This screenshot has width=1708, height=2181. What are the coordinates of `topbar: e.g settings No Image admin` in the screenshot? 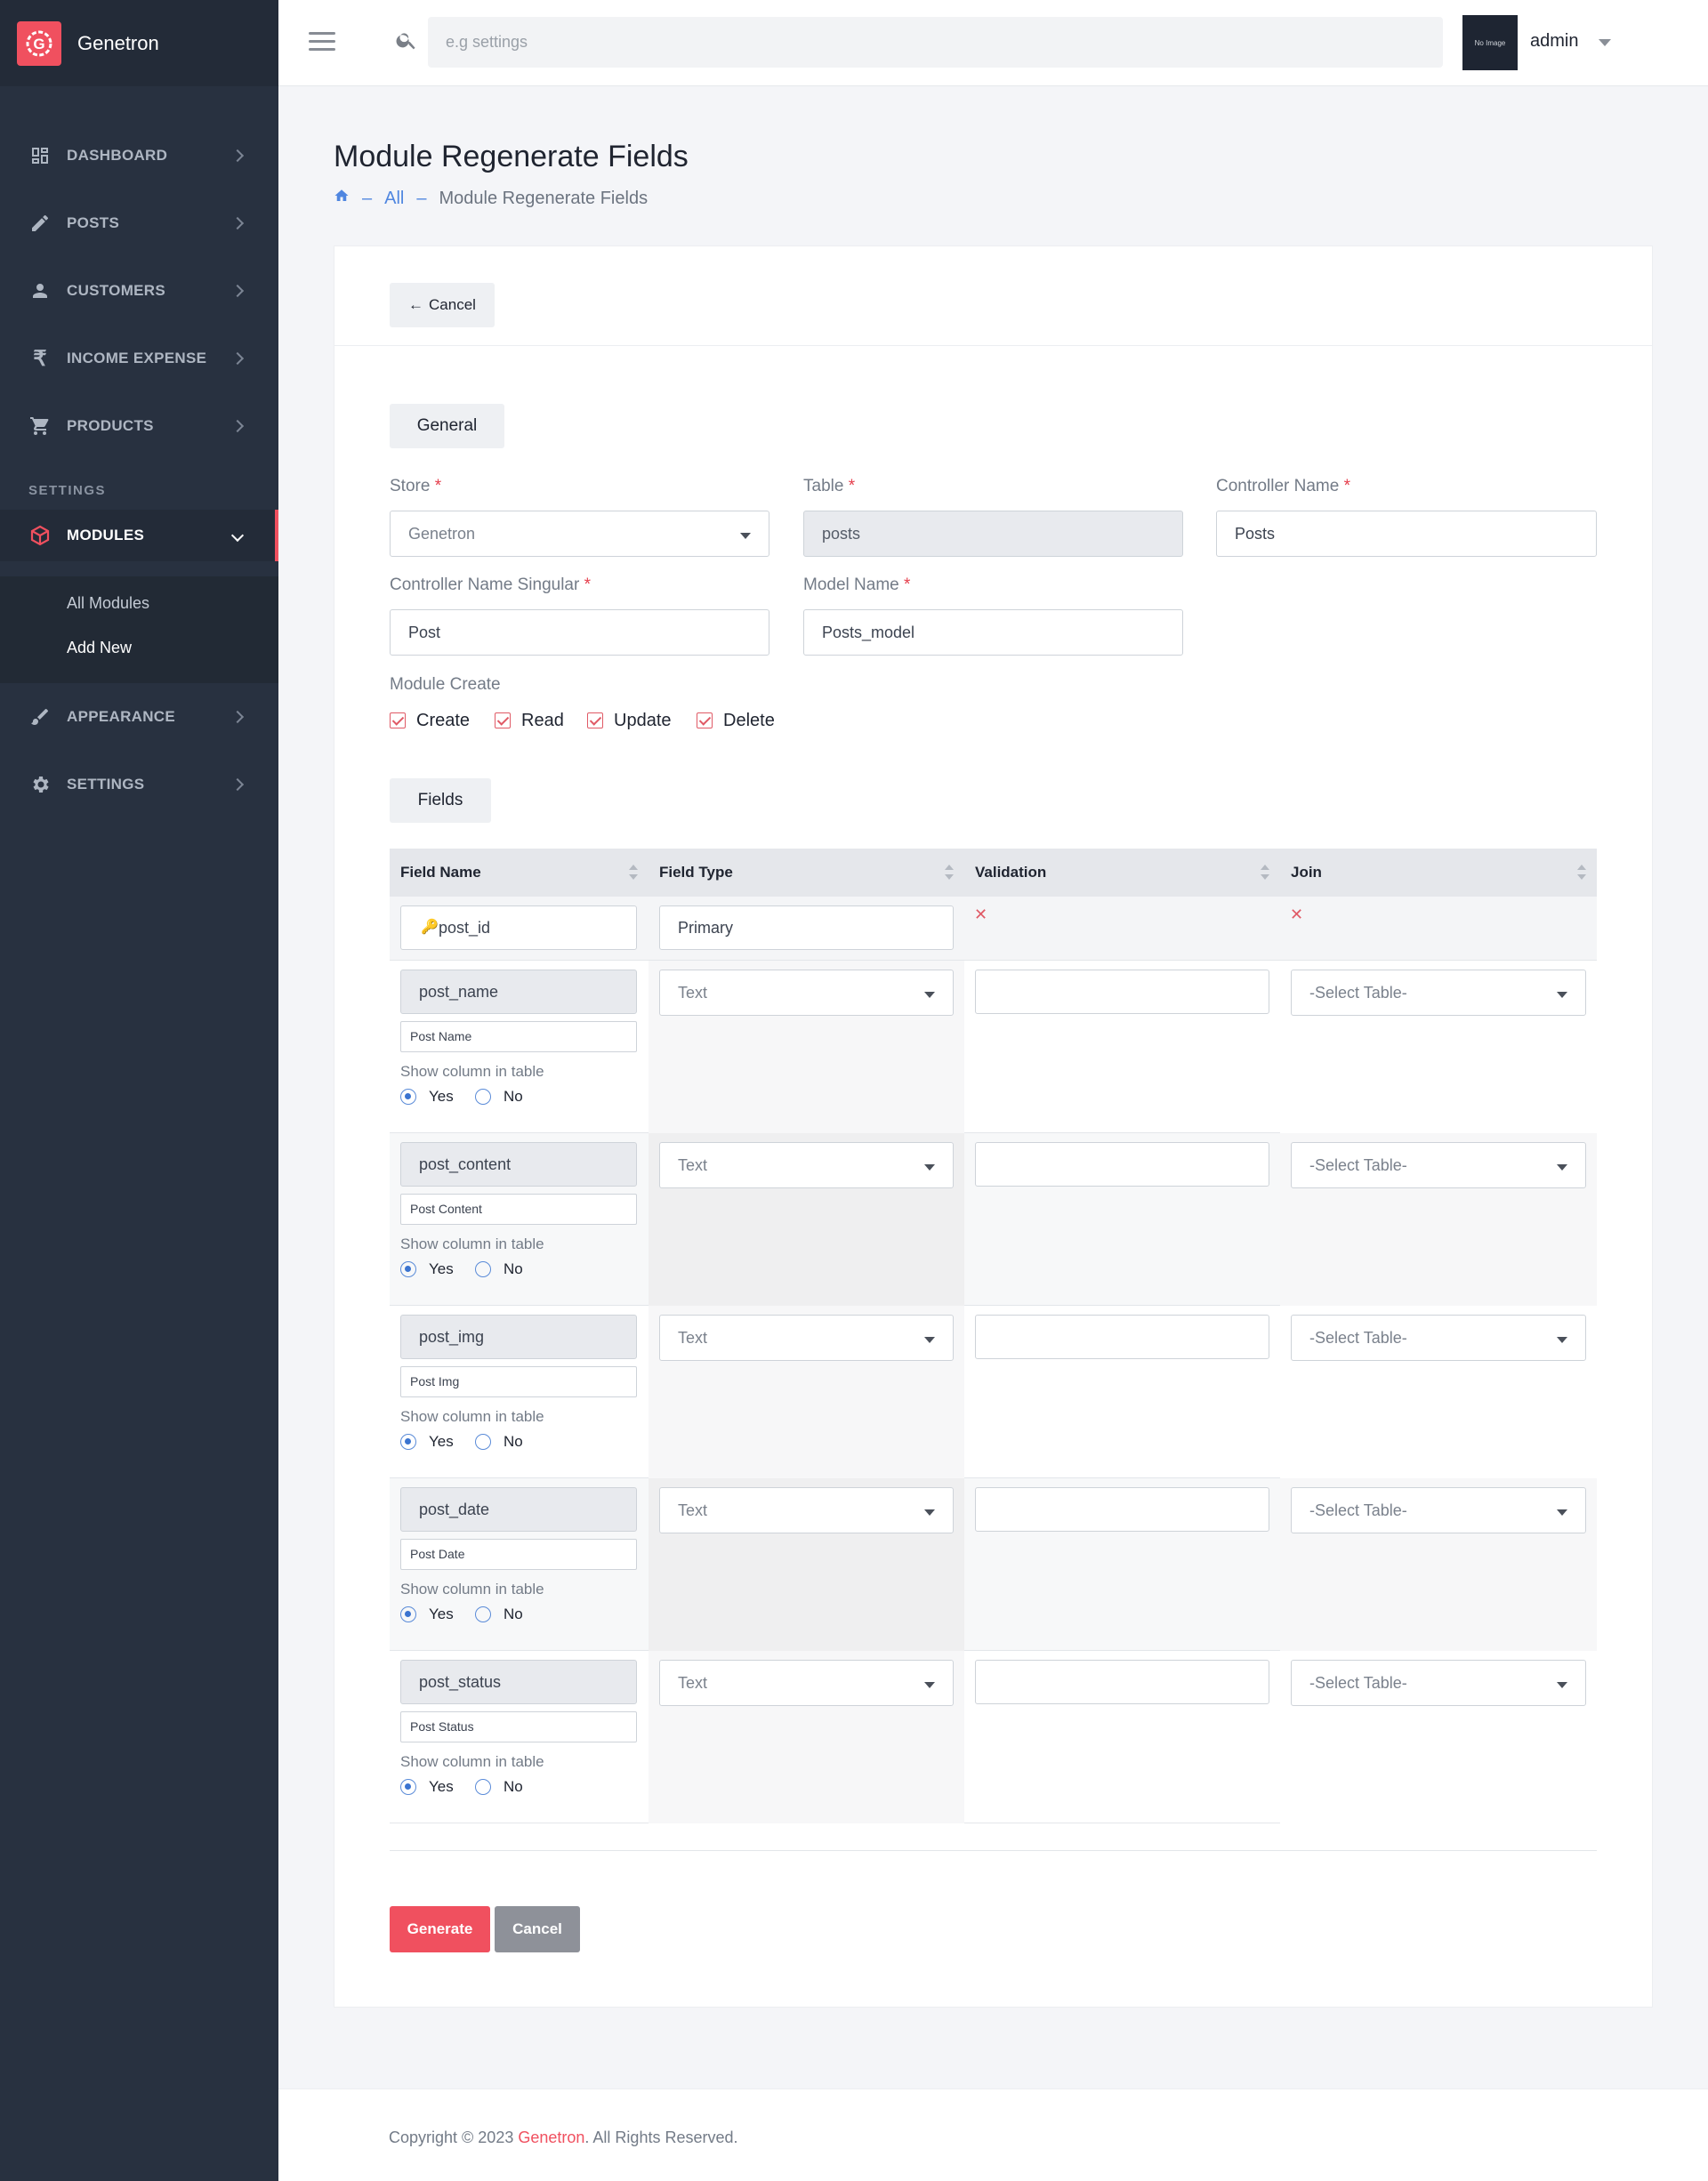 It's located at (993, 43).